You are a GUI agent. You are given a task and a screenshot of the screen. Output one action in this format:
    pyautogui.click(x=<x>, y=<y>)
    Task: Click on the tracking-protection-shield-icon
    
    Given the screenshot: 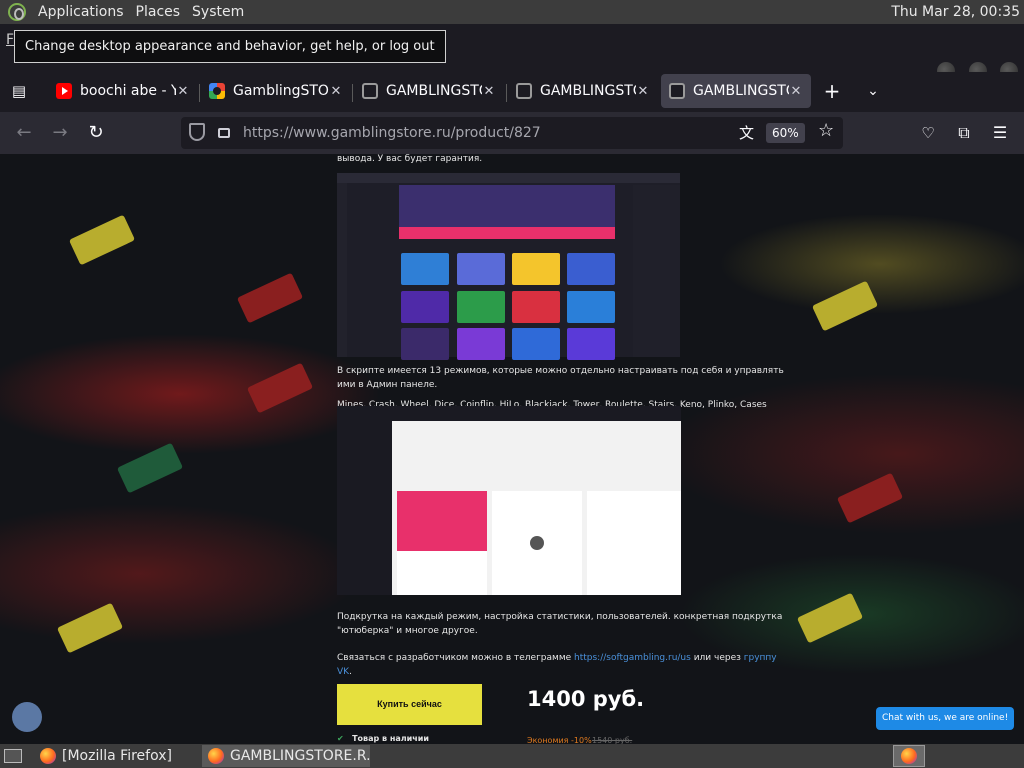 What is the action you would take?
    pyautogui.click(x=197, y=132)
    